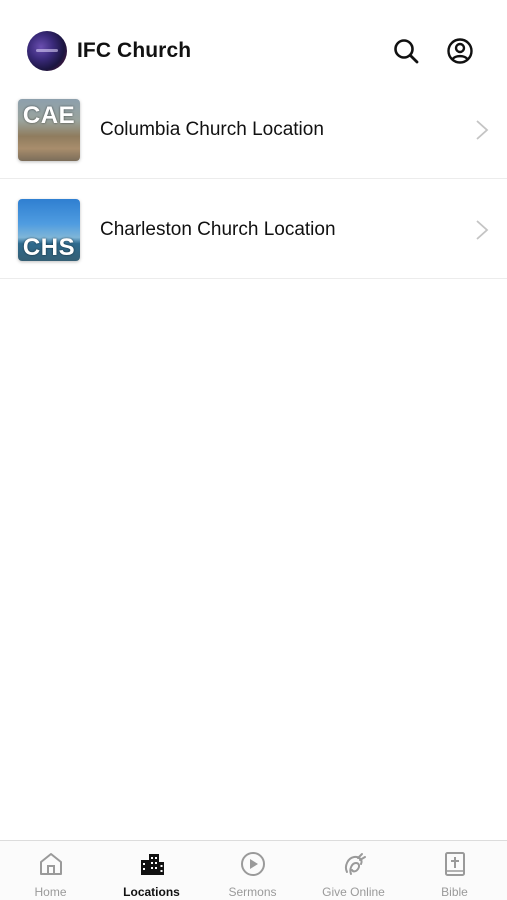 The image size is (507, 900). I want to click on list-item-charleston: CHS Charleston Church Location, so click(253, 229).